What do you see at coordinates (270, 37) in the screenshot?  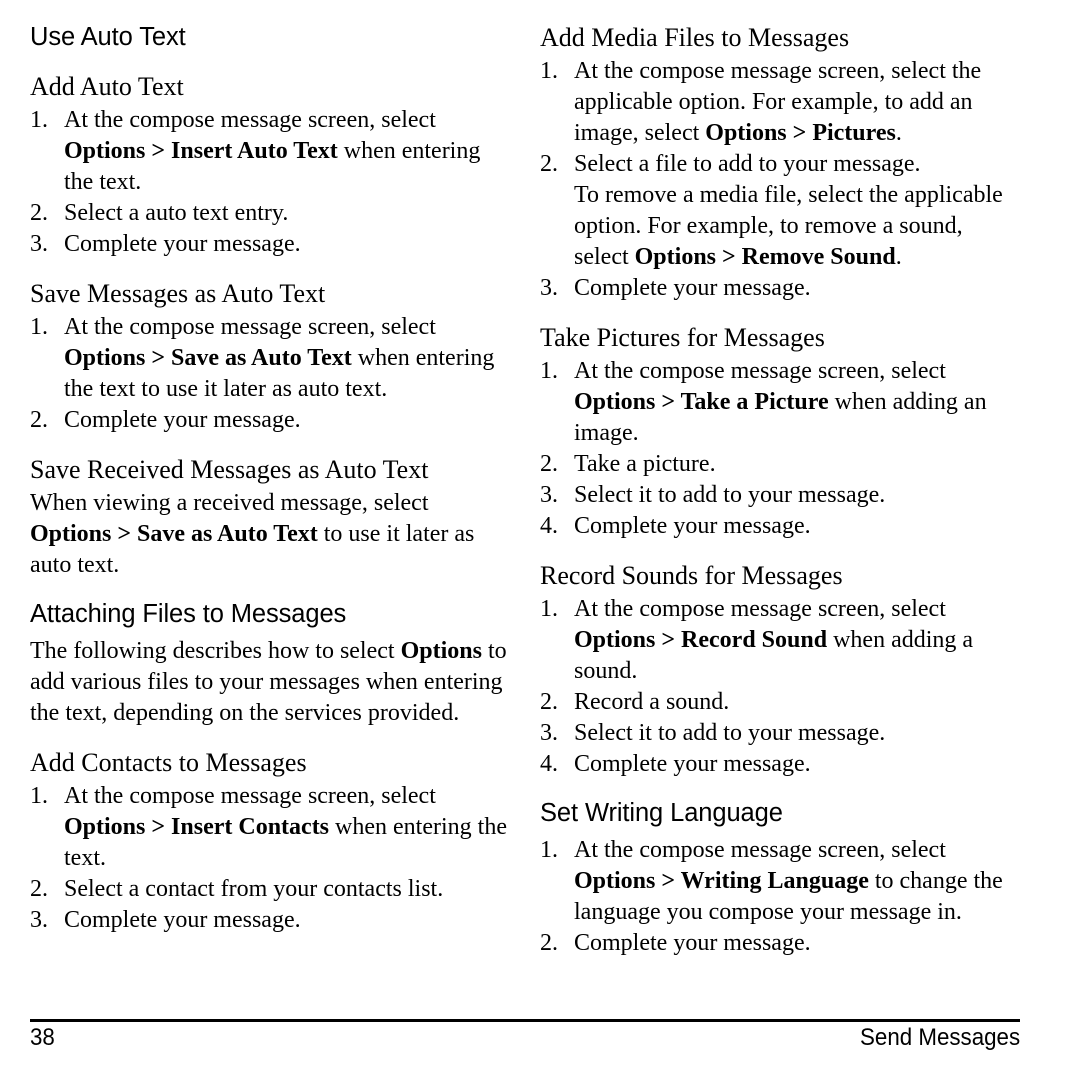 I see `section-use-auto-text: Use Auto Text` at bounding box center [270, 37].